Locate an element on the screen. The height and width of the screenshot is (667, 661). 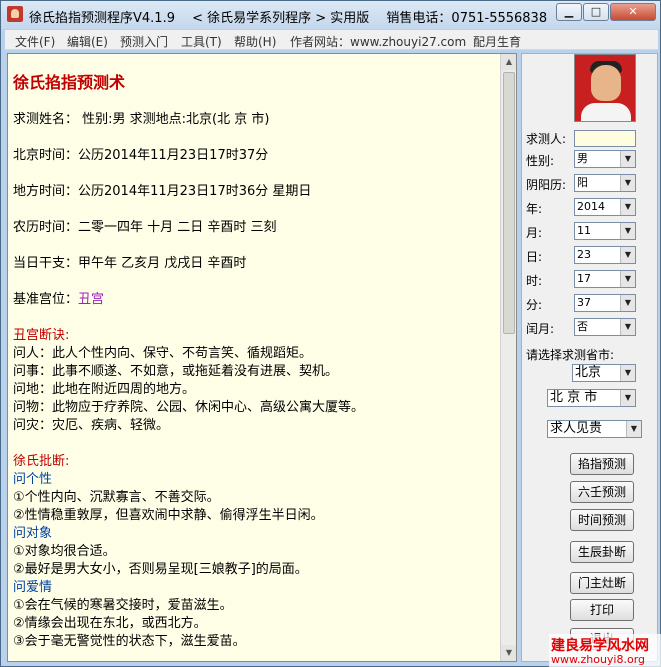
local-time-line: 地方时间：公历2014年11月23日17时36分 星期日 is located at coordinates (162, 191).